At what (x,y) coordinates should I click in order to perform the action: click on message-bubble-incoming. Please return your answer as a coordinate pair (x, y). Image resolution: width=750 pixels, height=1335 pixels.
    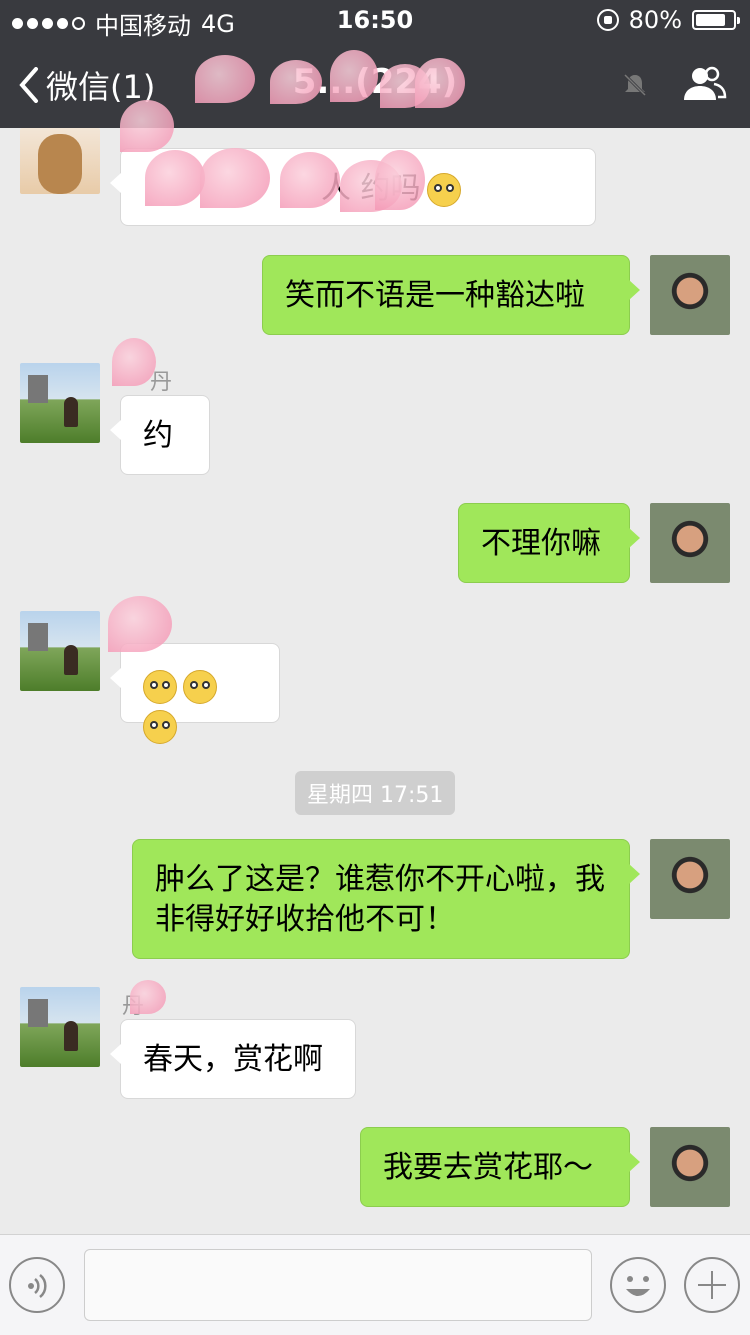
    Looking at the image, I should click on (195, 693).